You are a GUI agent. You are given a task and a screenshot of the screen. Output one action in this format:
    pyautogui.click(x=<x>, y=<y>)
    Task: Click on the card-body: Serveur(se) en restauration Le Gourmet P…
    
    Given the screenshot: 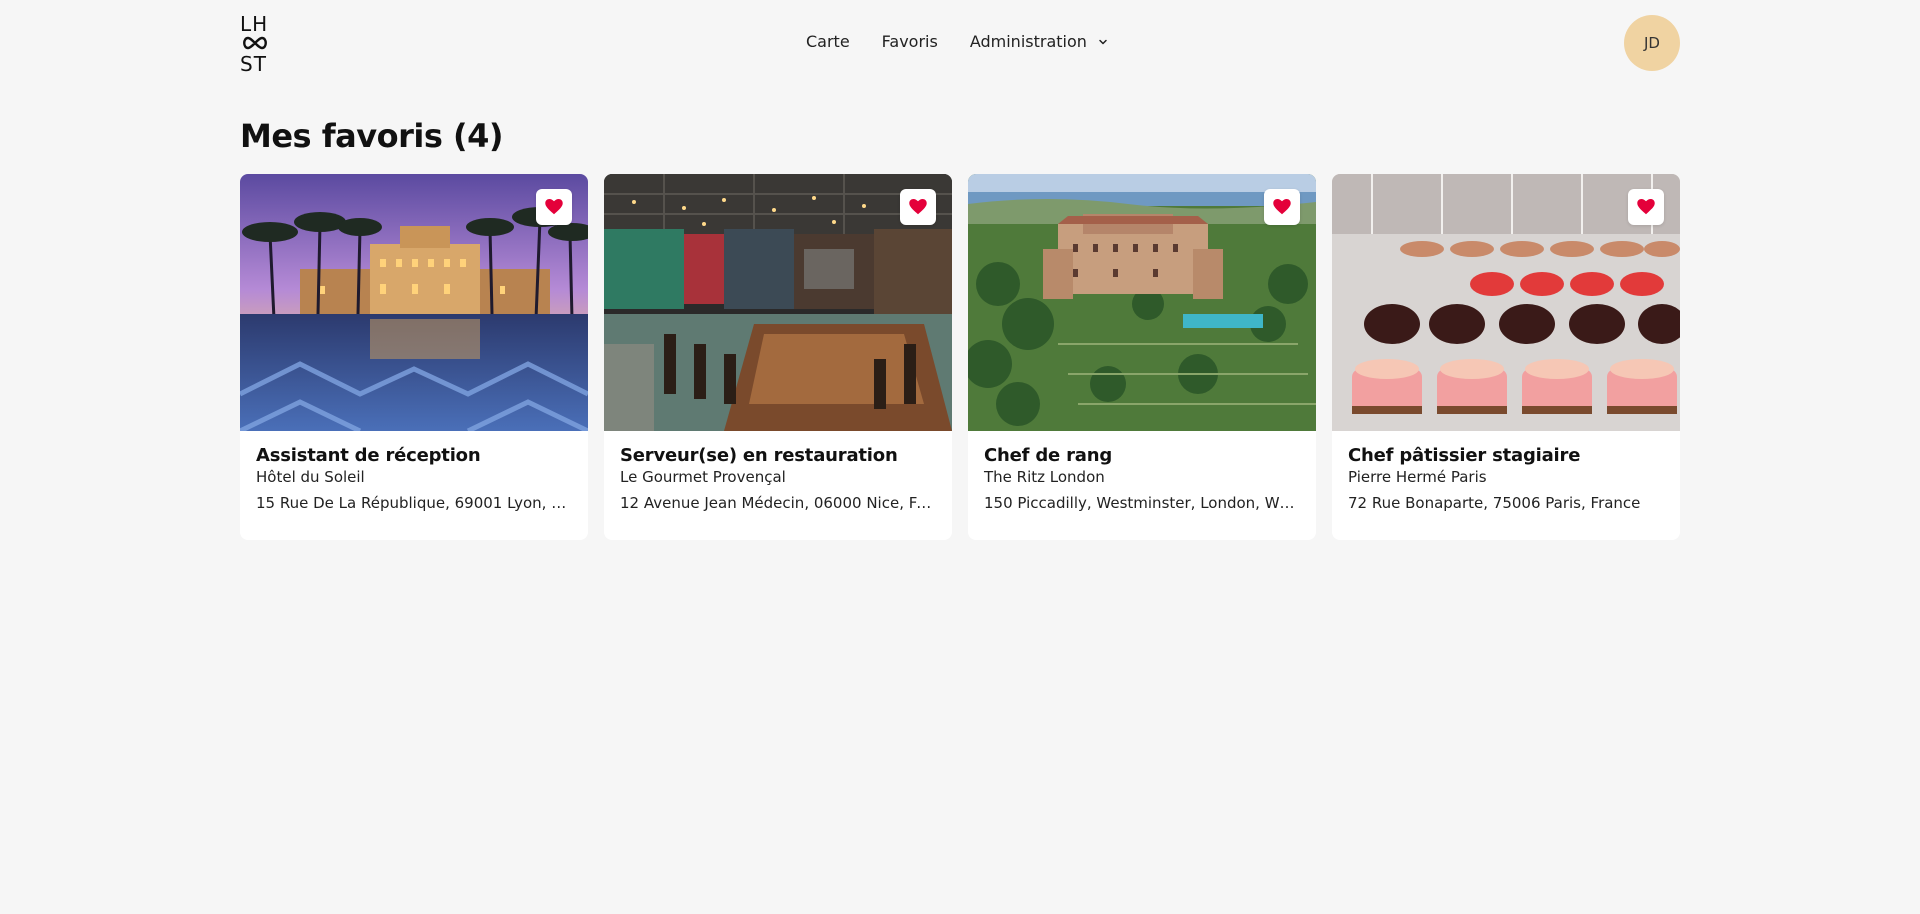 What is the action you would take?
    pyautogui.click(x=778, y=472)
    